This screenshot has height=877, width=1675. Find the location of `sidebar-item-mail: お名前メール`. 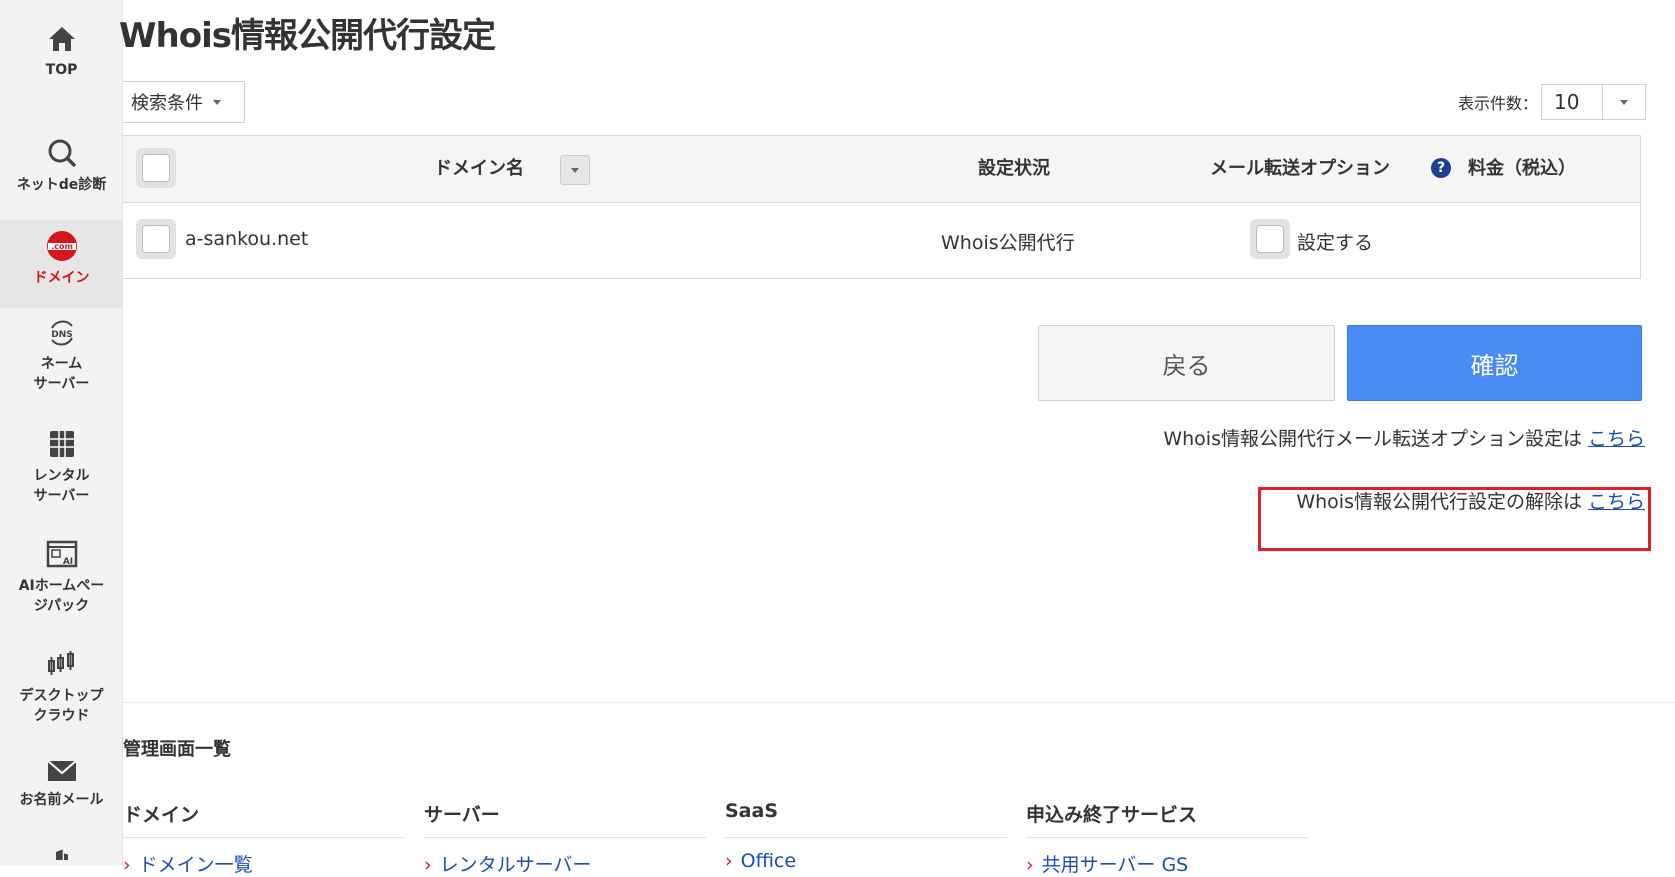

sidebar-item-mail: お名前メール is located at coordinates (61, 791).